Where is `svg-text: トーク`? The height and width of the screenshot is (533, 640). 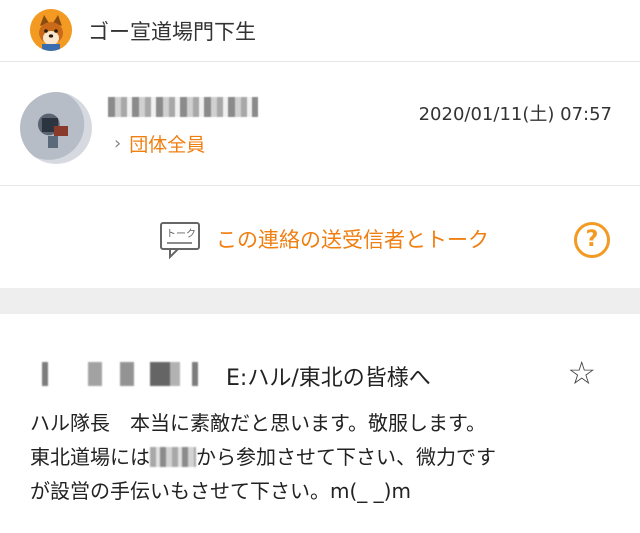 svg-text: トーク is located at coordinates (181, 234).